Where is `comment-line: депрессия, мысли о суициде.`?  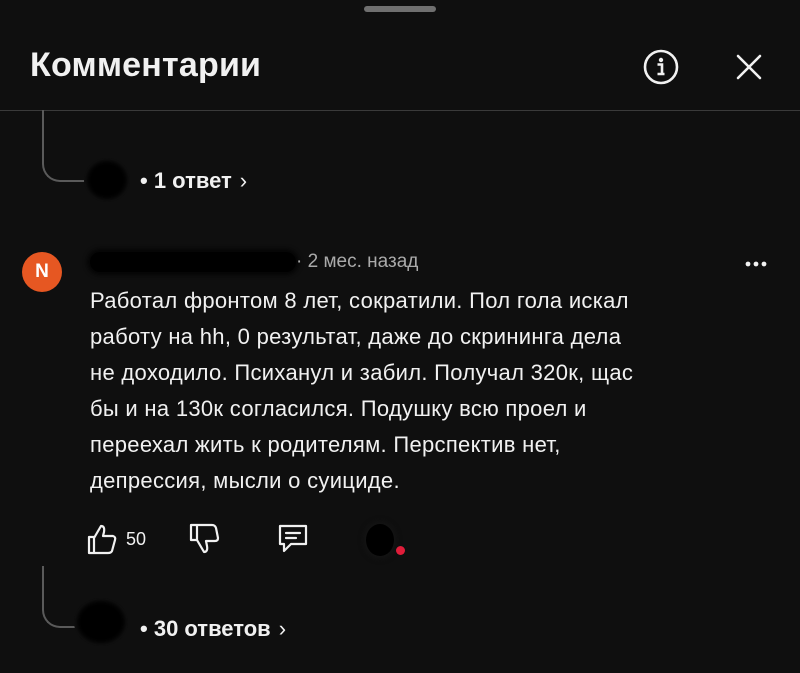
comment-line: депрессия, мысли о суициде. is located at coordinates (245, 480).